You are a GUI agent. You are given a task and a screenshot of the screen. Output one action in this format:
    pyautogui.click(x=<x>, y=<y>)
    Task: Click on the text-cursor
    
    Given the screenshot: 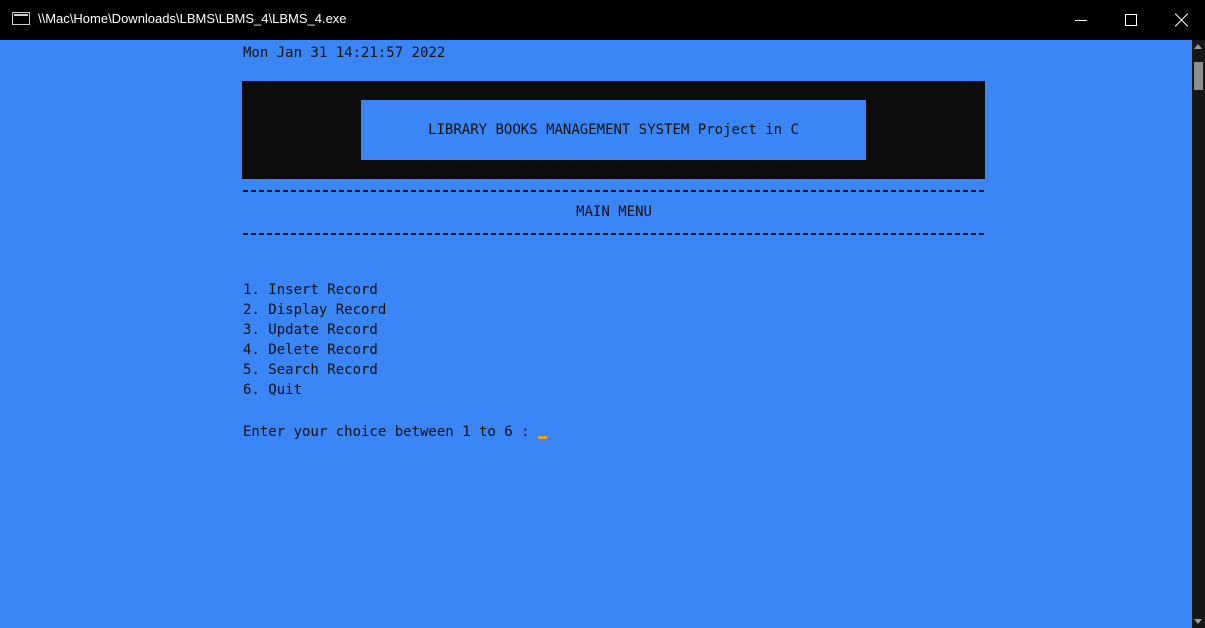 What is the action you would take?
    pyautogui.click(x=543, y=437)
    